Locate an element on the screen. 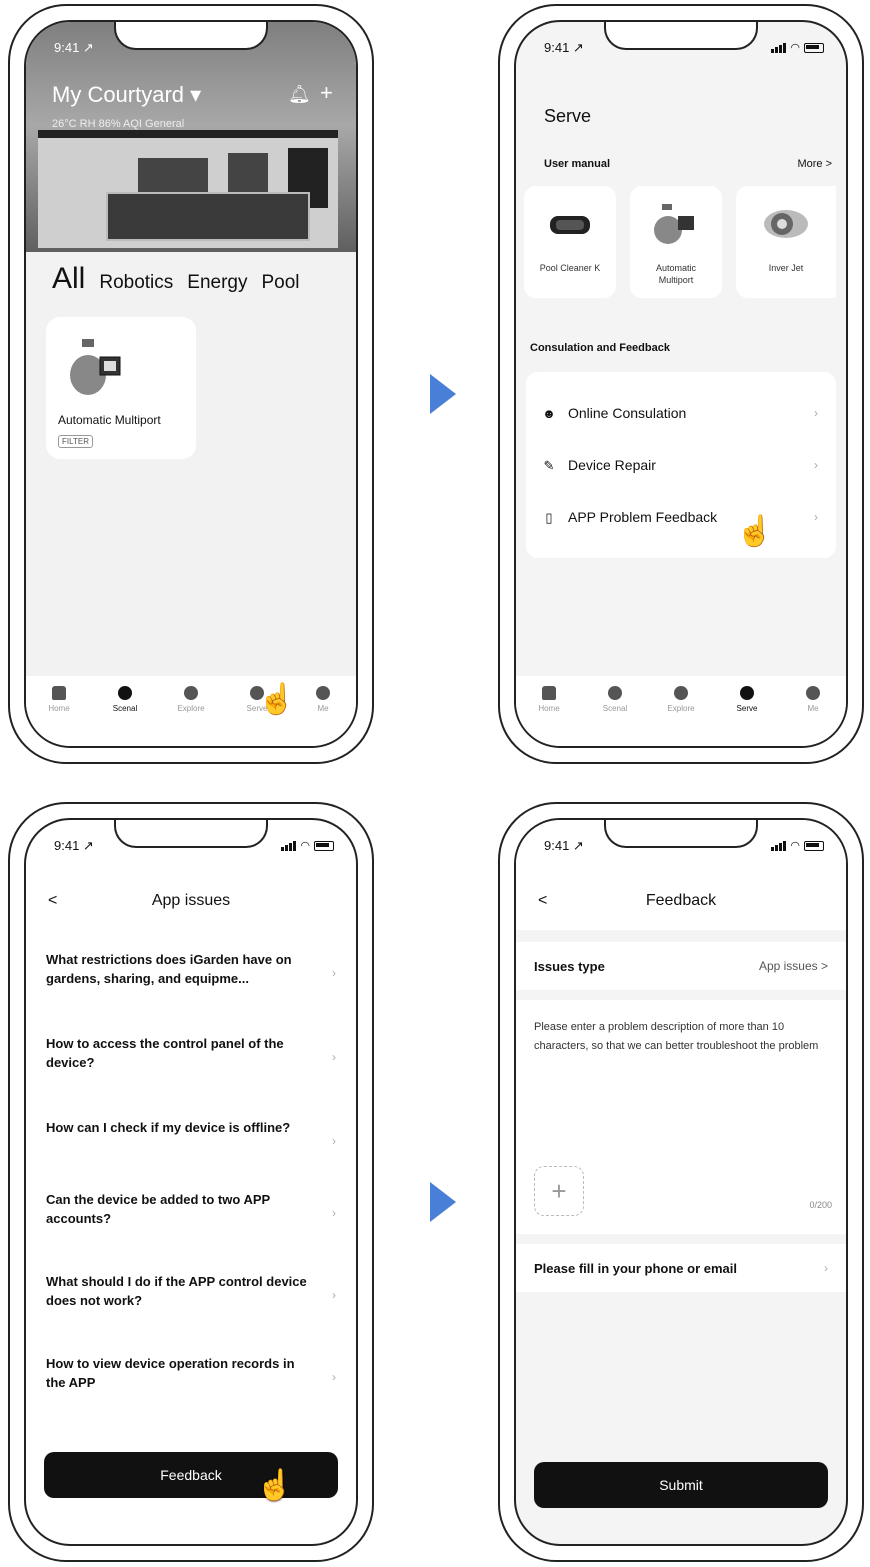 The image size is (870, 1567). add-image-button: + is located at coordinates (559, 1191).